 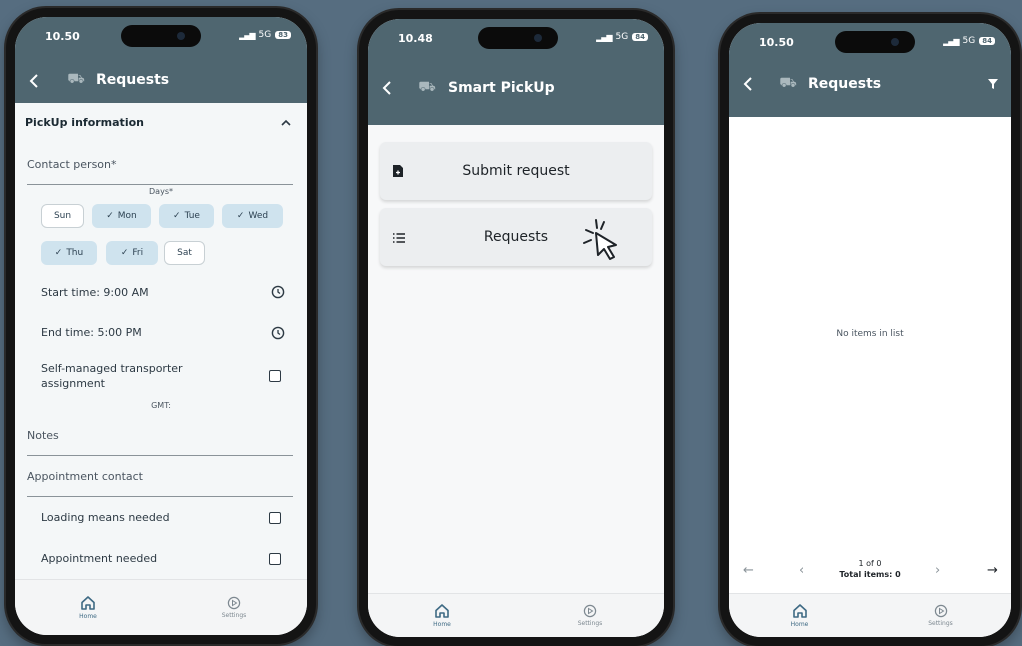 I want to click on requests-label: Requests, so click(x=516, y=237).